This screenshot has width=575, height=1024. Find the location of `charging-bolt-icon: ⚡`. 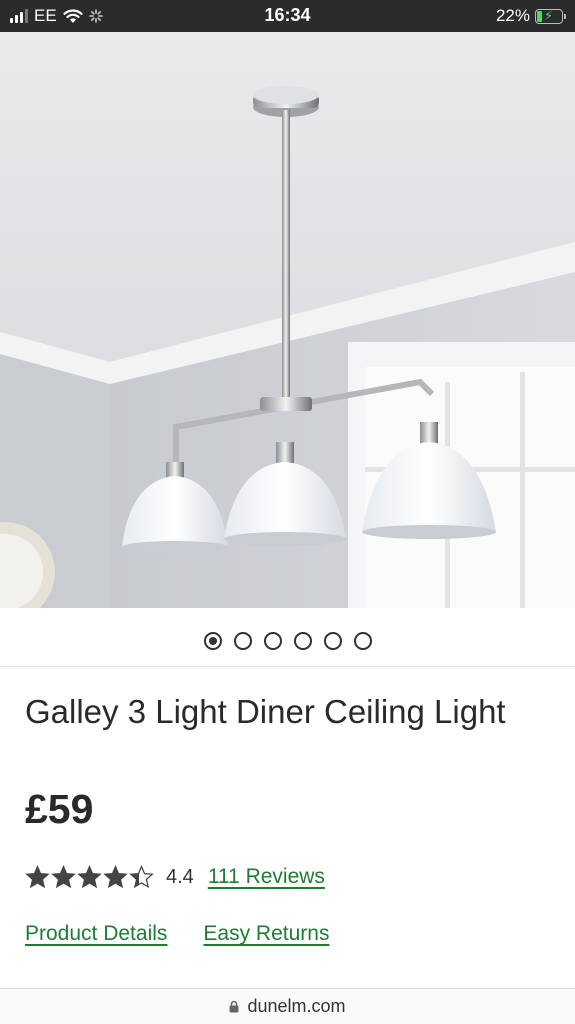

charging-bolt-icon: ⚡ is located at coordinates (549, 15).